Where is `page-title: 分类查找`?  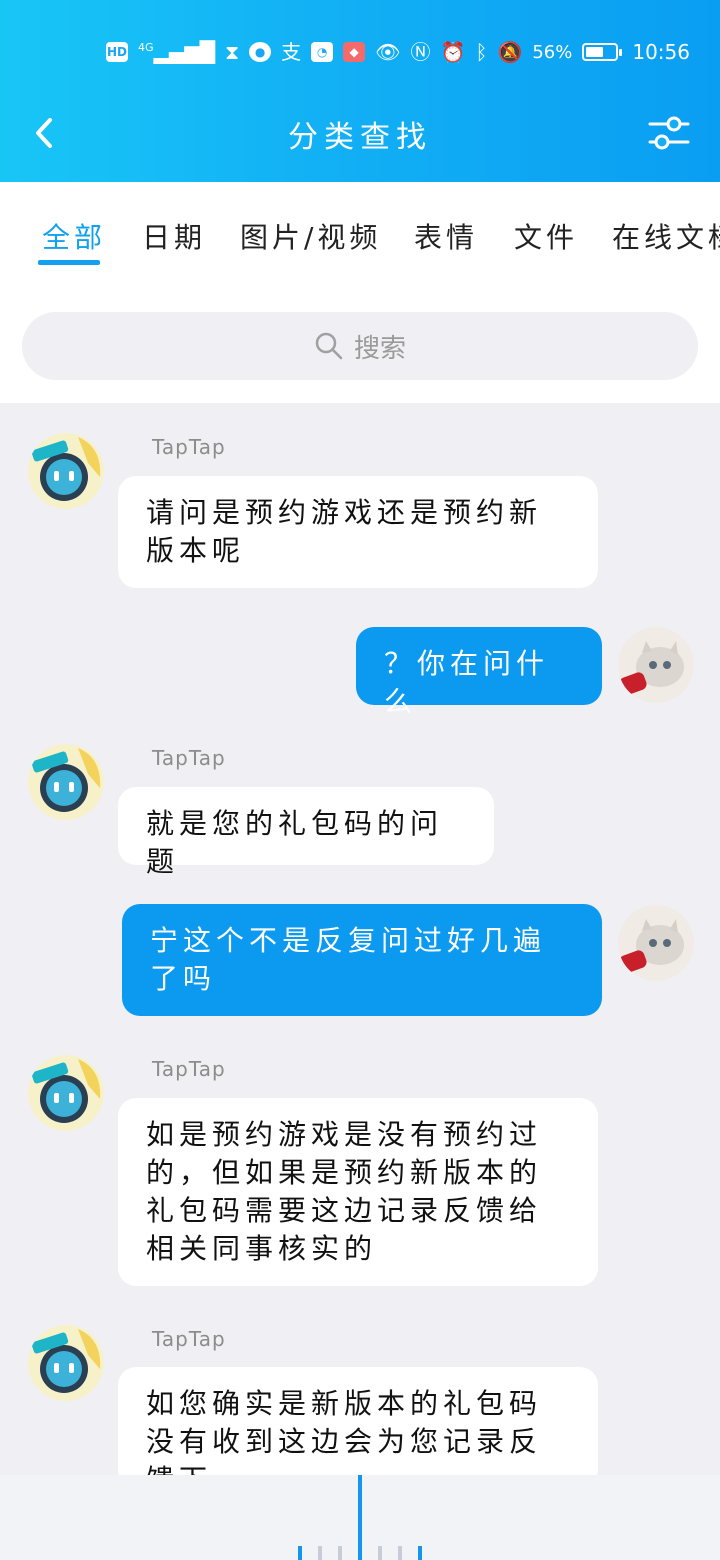
page-title: 分类查找 is located at coordinates (360, 137).